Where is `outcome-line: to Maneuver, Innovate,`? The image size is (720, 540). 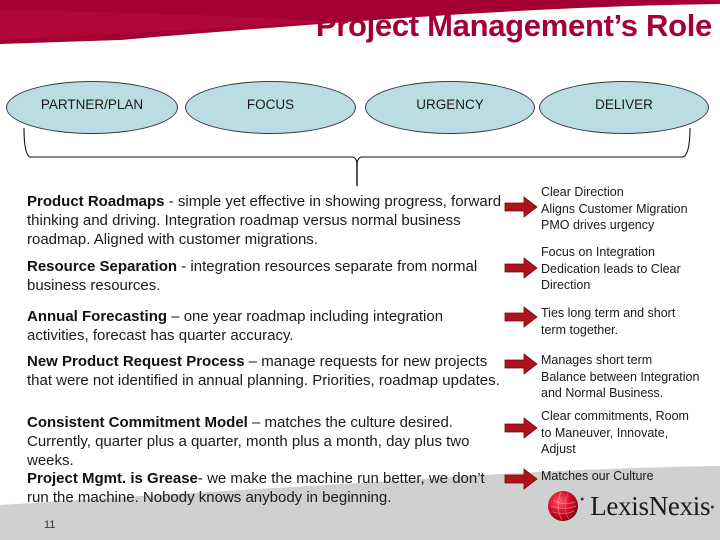 outcome-line: to Maneuver, Innovate, is located at coordinates (605, 432).